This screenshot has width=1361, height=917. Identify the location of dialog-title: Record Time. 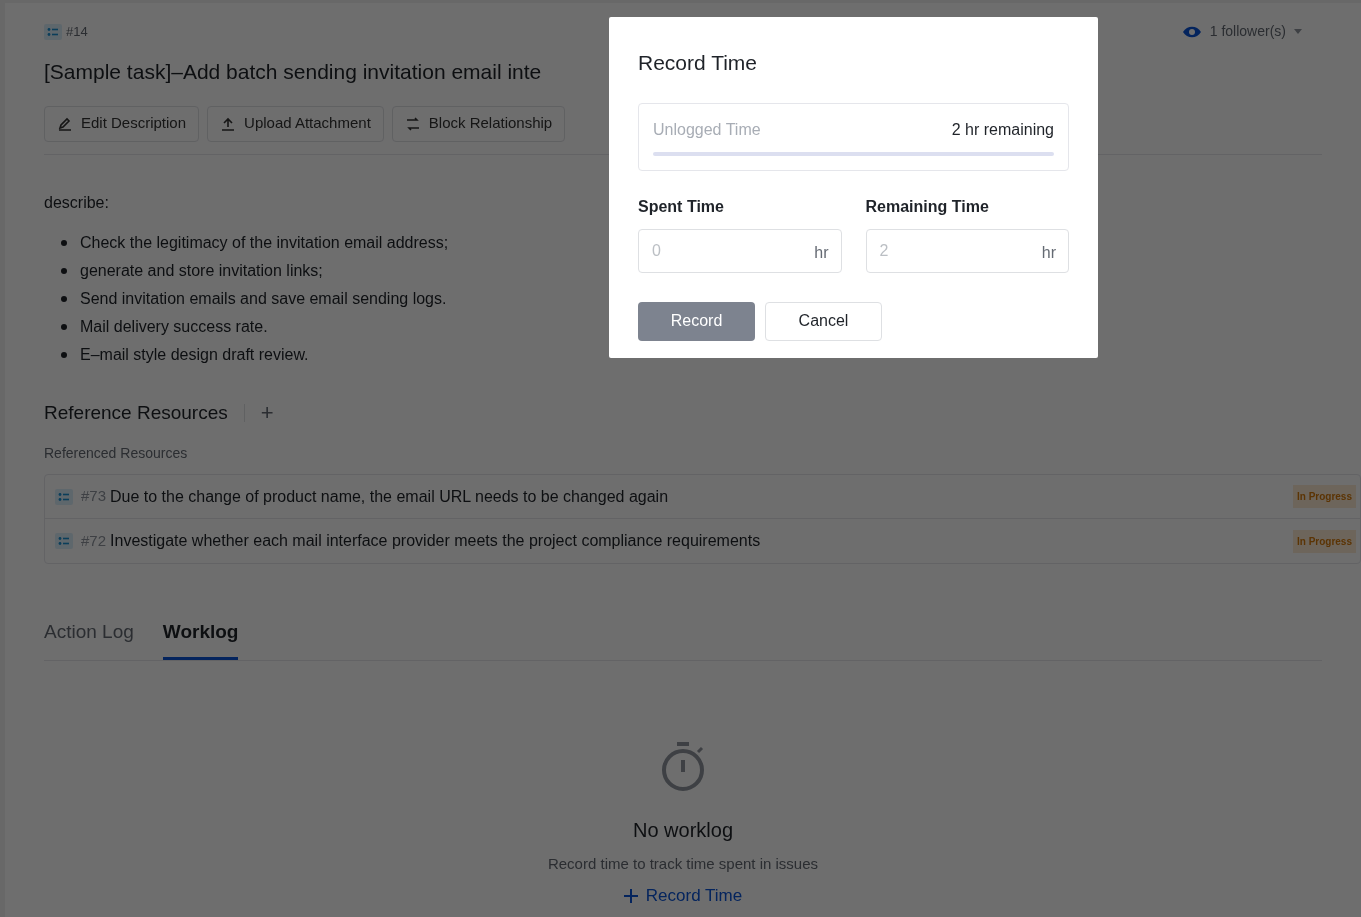
(698, 63).